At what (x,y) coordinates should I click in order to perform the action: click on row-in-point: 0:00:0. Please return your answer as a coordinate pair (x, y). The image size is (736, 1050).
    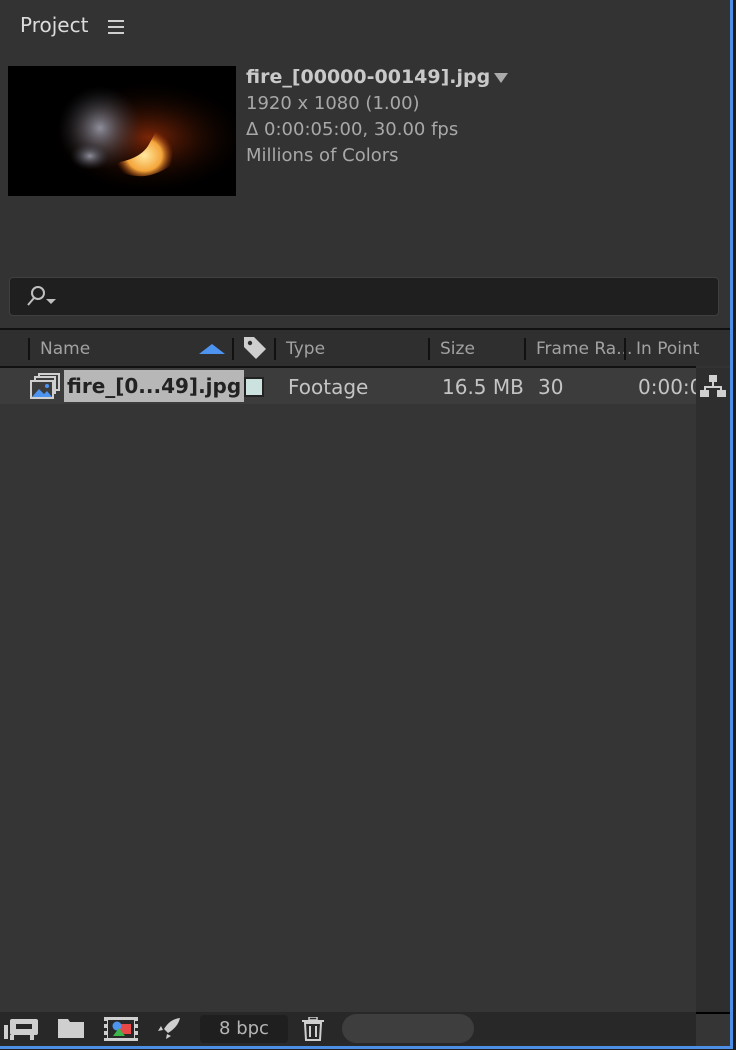
    Looking at the image, I should click on (670, 387).